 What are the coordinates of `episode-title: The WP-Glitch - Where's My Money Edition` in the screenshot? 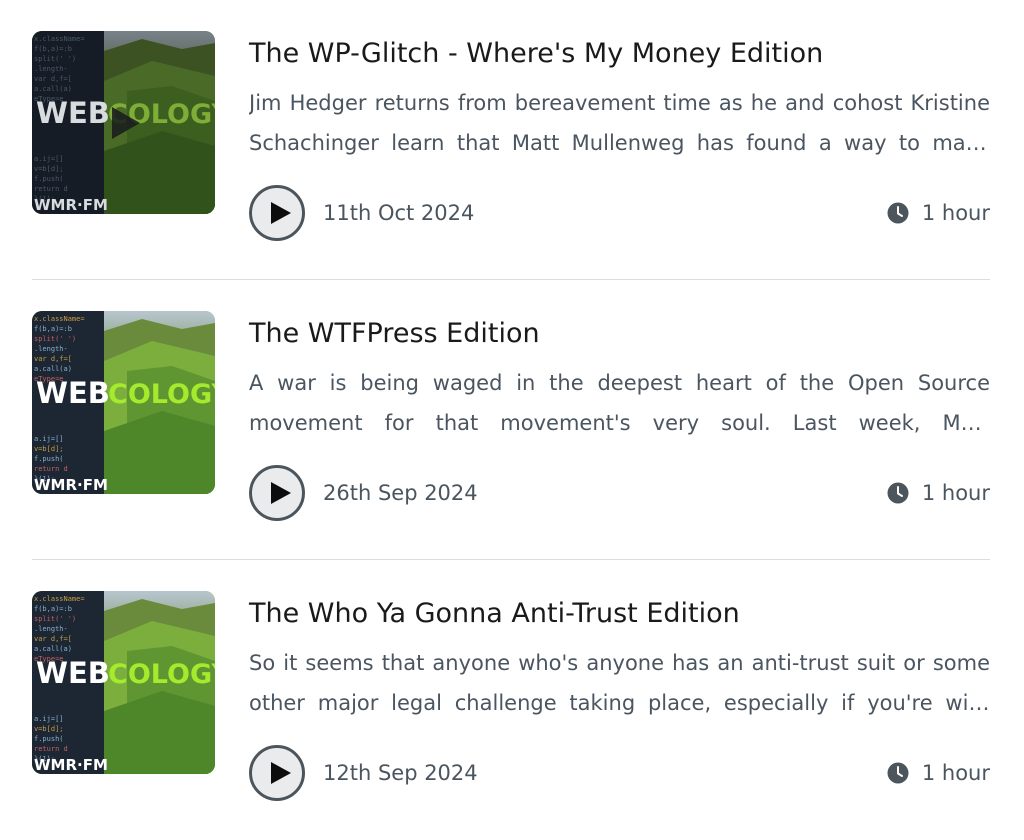 It's located at (536, 54).